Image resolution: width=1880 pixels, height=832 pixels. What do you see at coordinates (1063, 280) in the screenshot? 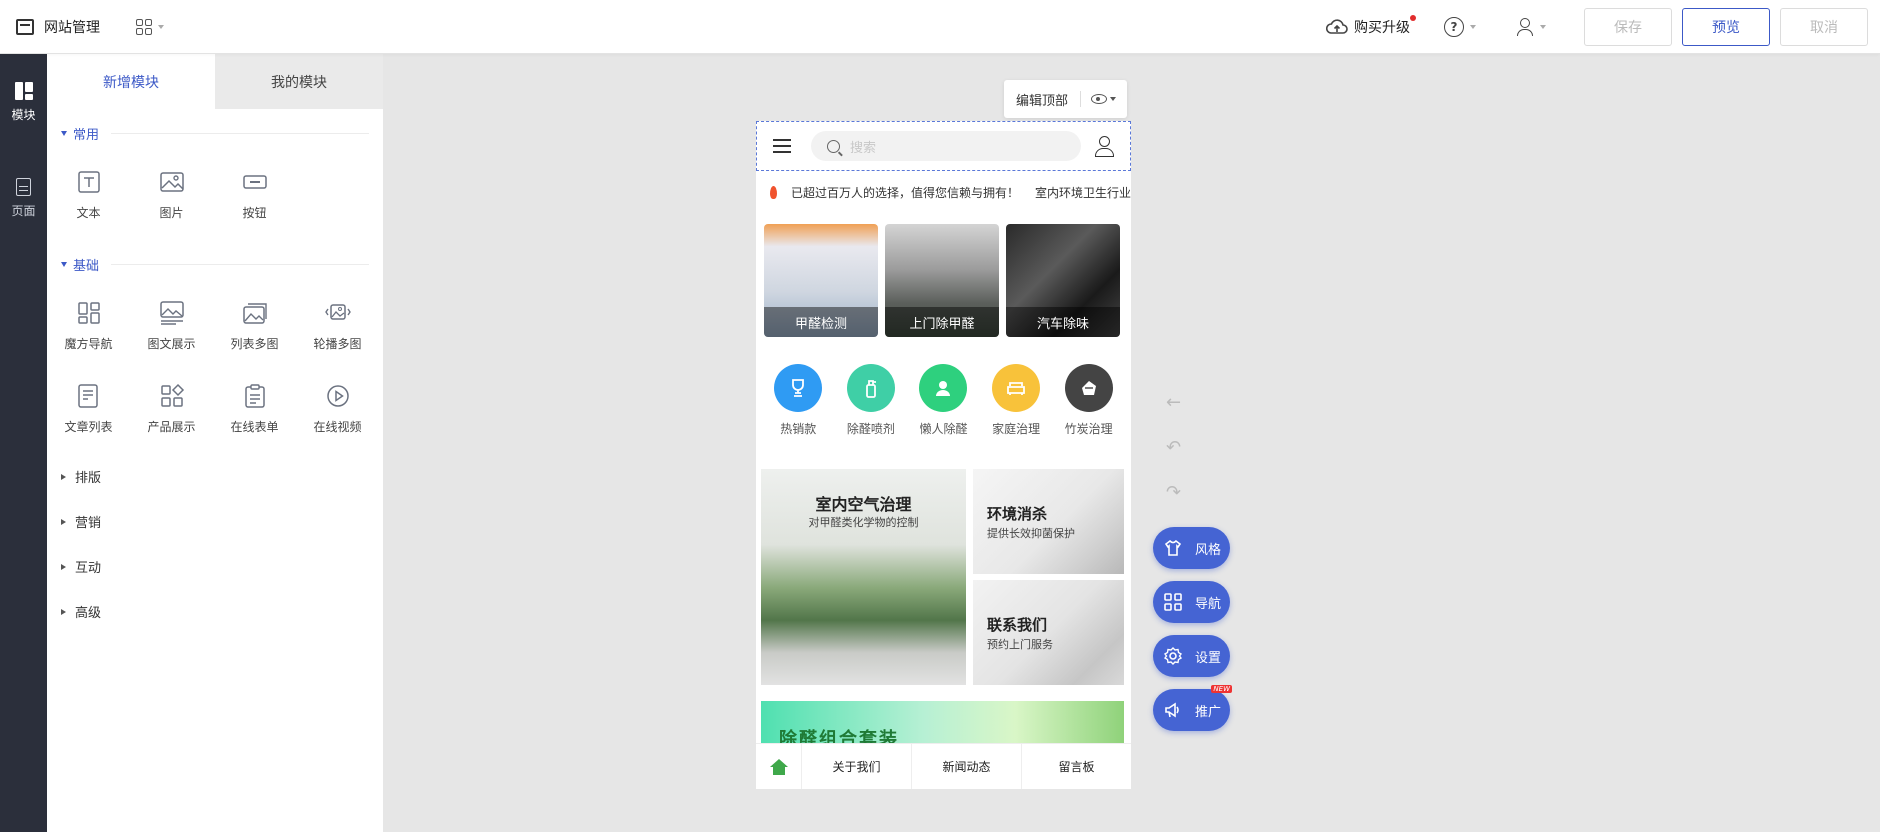
I see `category-card: 汽车除味` at bounding box center [1063, 280].